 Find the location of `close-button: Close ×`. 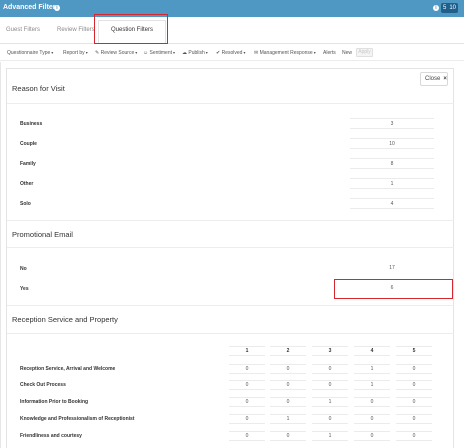

close-button: Close × is located at coordinates (434, 79).